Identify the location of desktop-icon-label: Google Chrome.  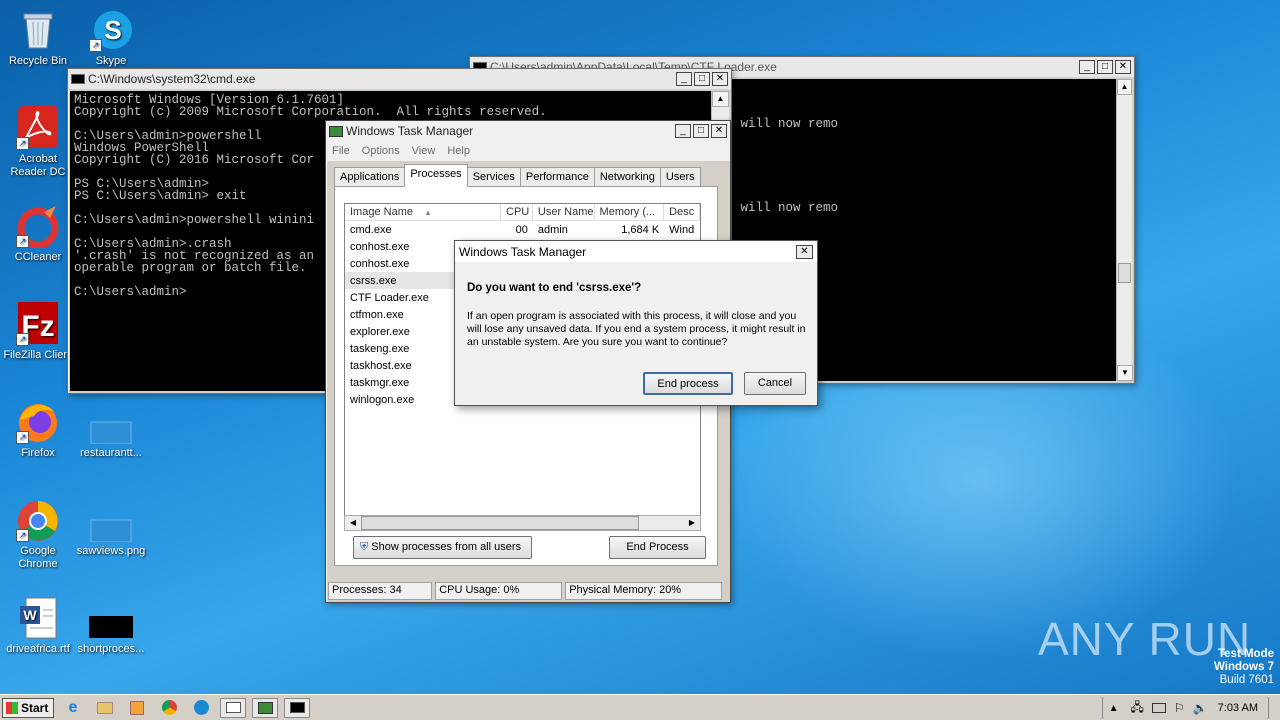
(38, 557).